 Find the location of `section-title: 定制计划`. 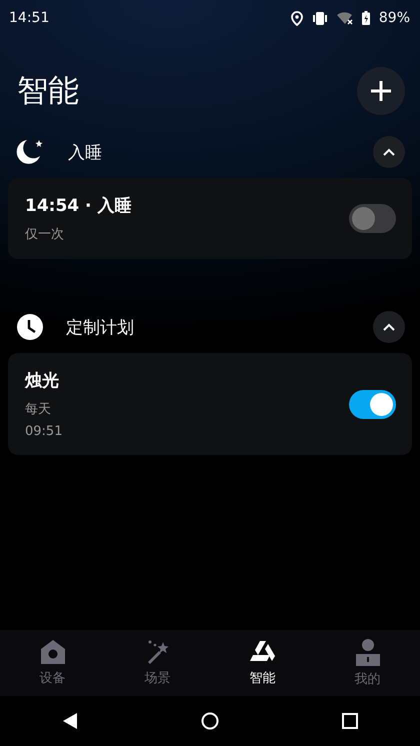

section-title: 定制计划 is located at coordinates (100, 327).